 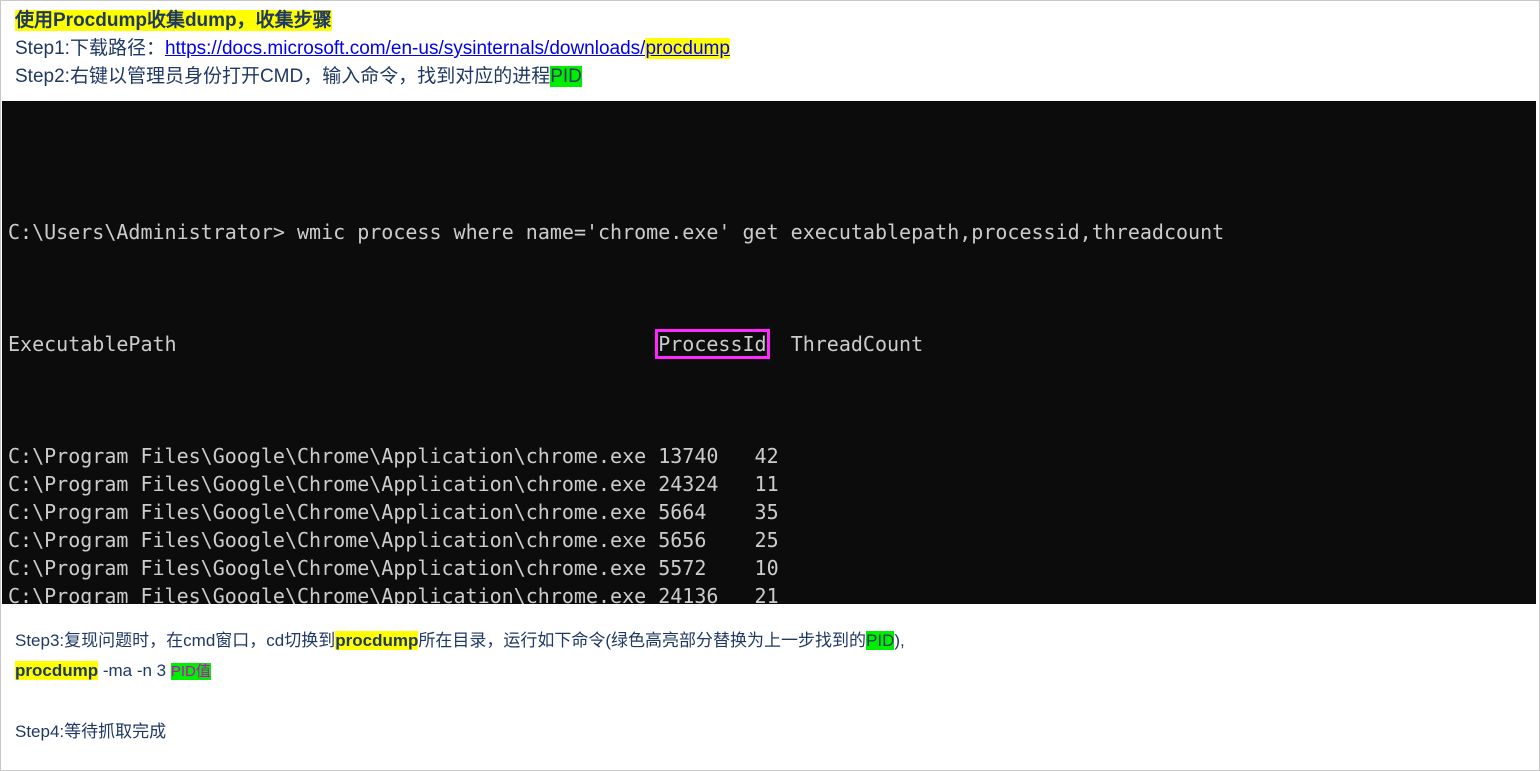 I want to click on terminal-header-row: ExecutablePath ProcessId ThreadCount, so click(x=772, y=344).